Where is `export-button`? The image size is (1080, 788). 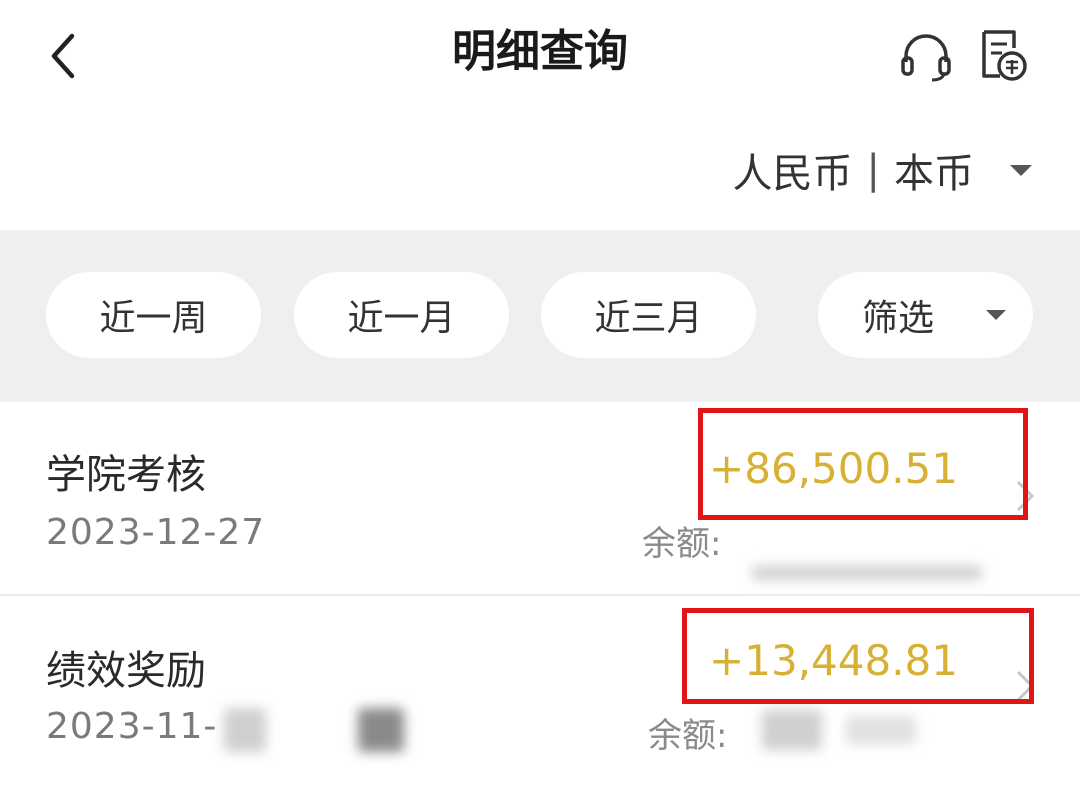
export-button is located at coordinates (1002, 54).